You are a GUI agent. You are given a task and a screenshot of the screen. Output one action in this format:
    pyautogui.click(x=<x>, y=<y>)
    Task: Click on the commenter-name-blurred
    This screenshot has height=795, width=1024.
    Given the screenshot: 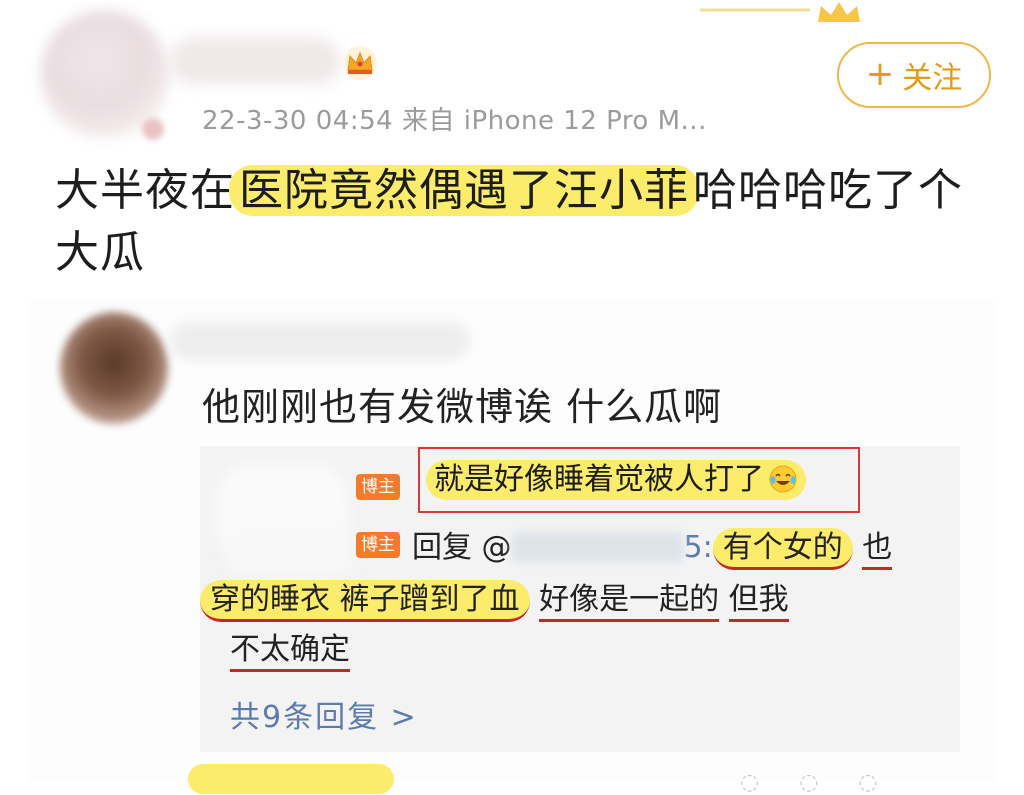 What is the action you would take?
    pyautogui.click(x=320, y=341)
    